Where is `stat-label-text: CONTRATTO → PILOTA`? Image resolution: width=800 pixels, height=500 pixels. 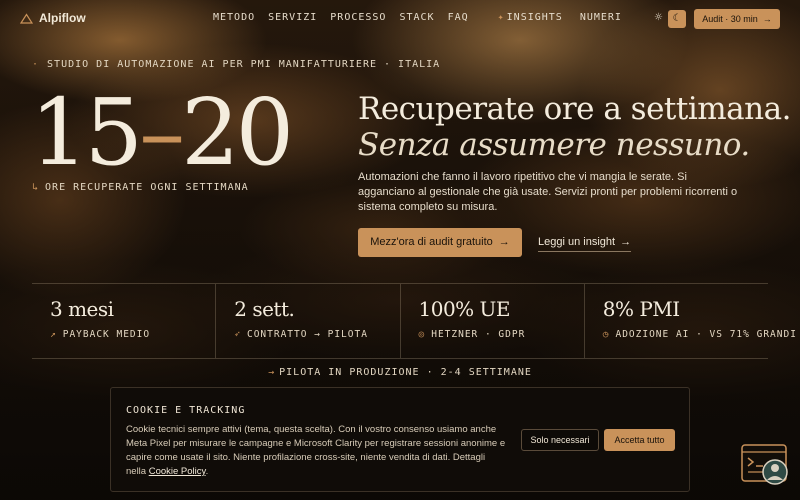
stat-label-text: CONTRATTO → PILOTA is located at coordinates (307, 334).